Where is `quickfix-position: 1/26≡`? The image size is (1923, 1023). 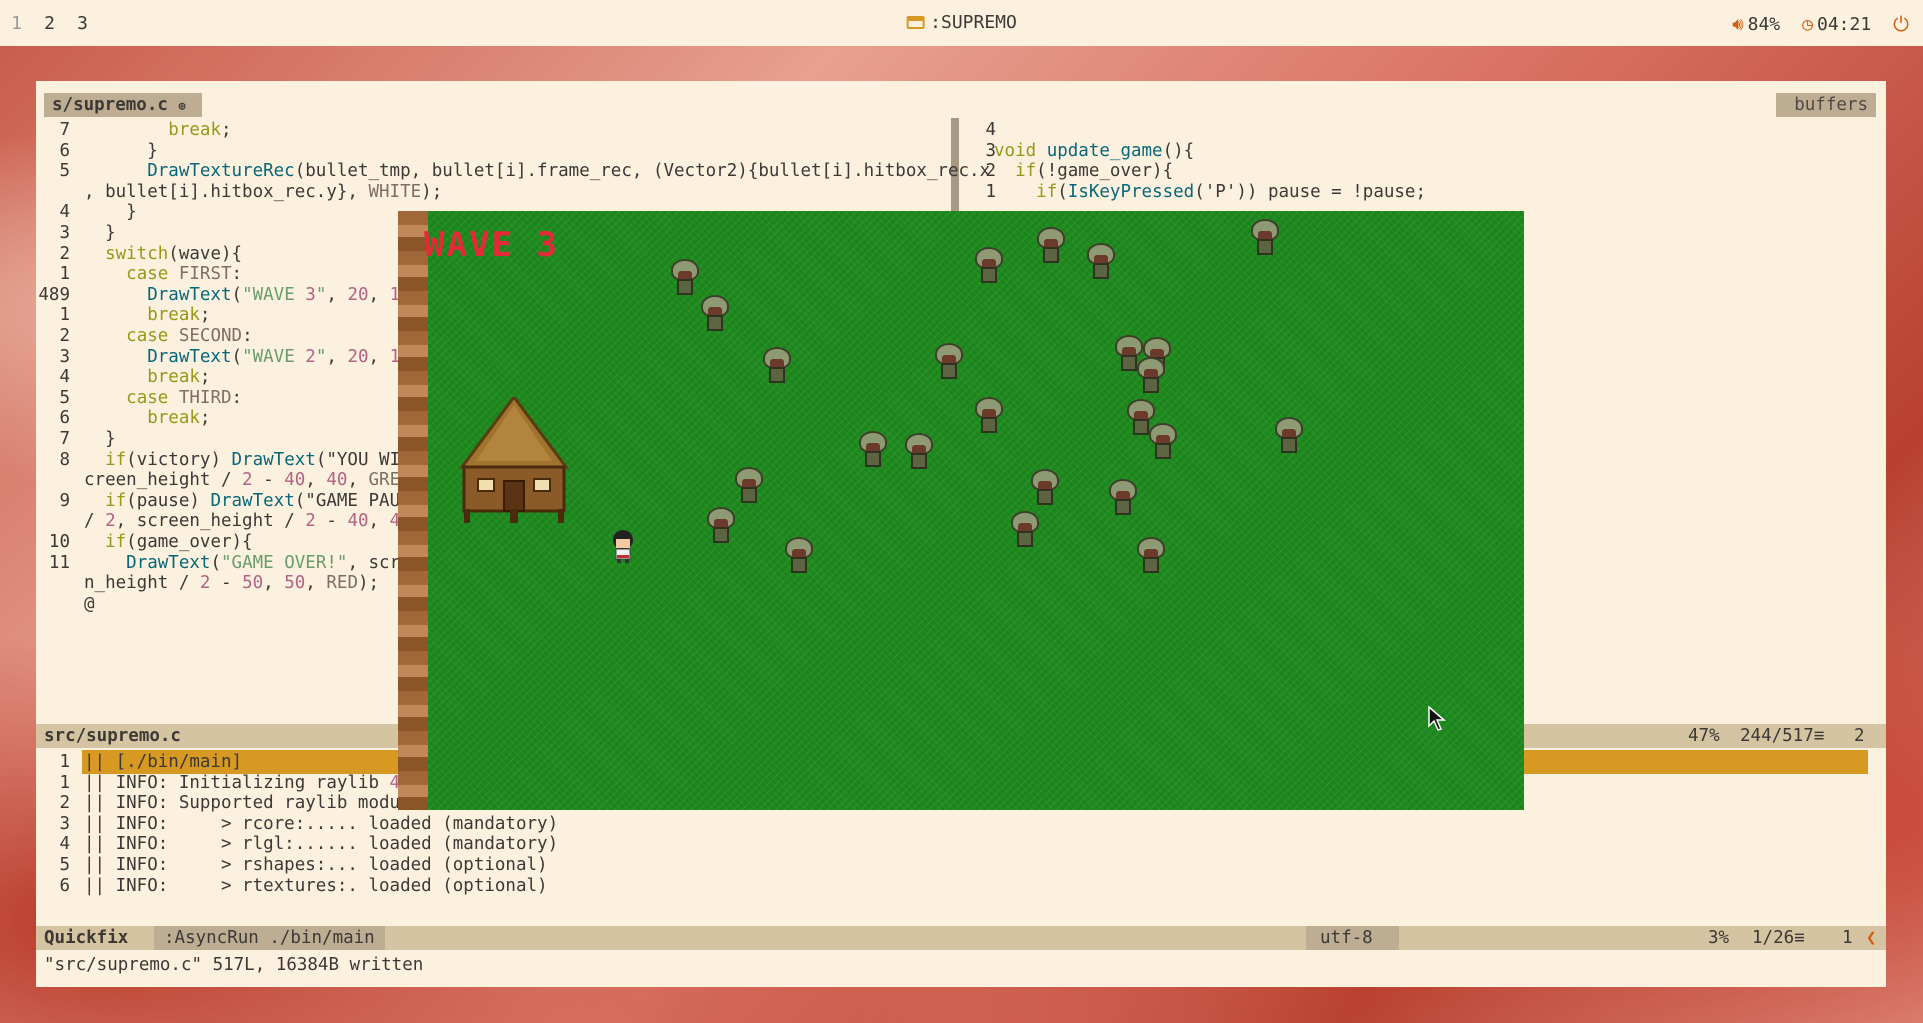 quickfix-position: 1/26≡ is located at coordinates (1778, 938).